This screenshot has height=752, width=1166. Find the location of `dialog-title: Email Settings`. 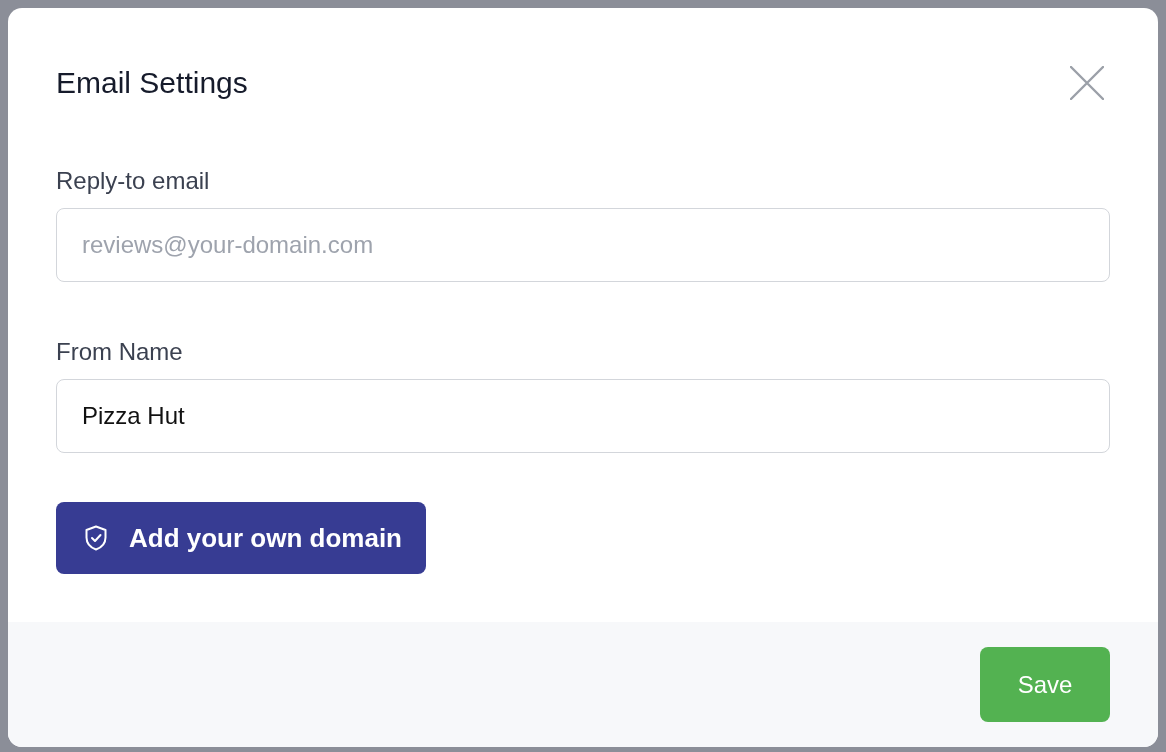

dialog-title: Email Settings is located at coordinates (152, 83).